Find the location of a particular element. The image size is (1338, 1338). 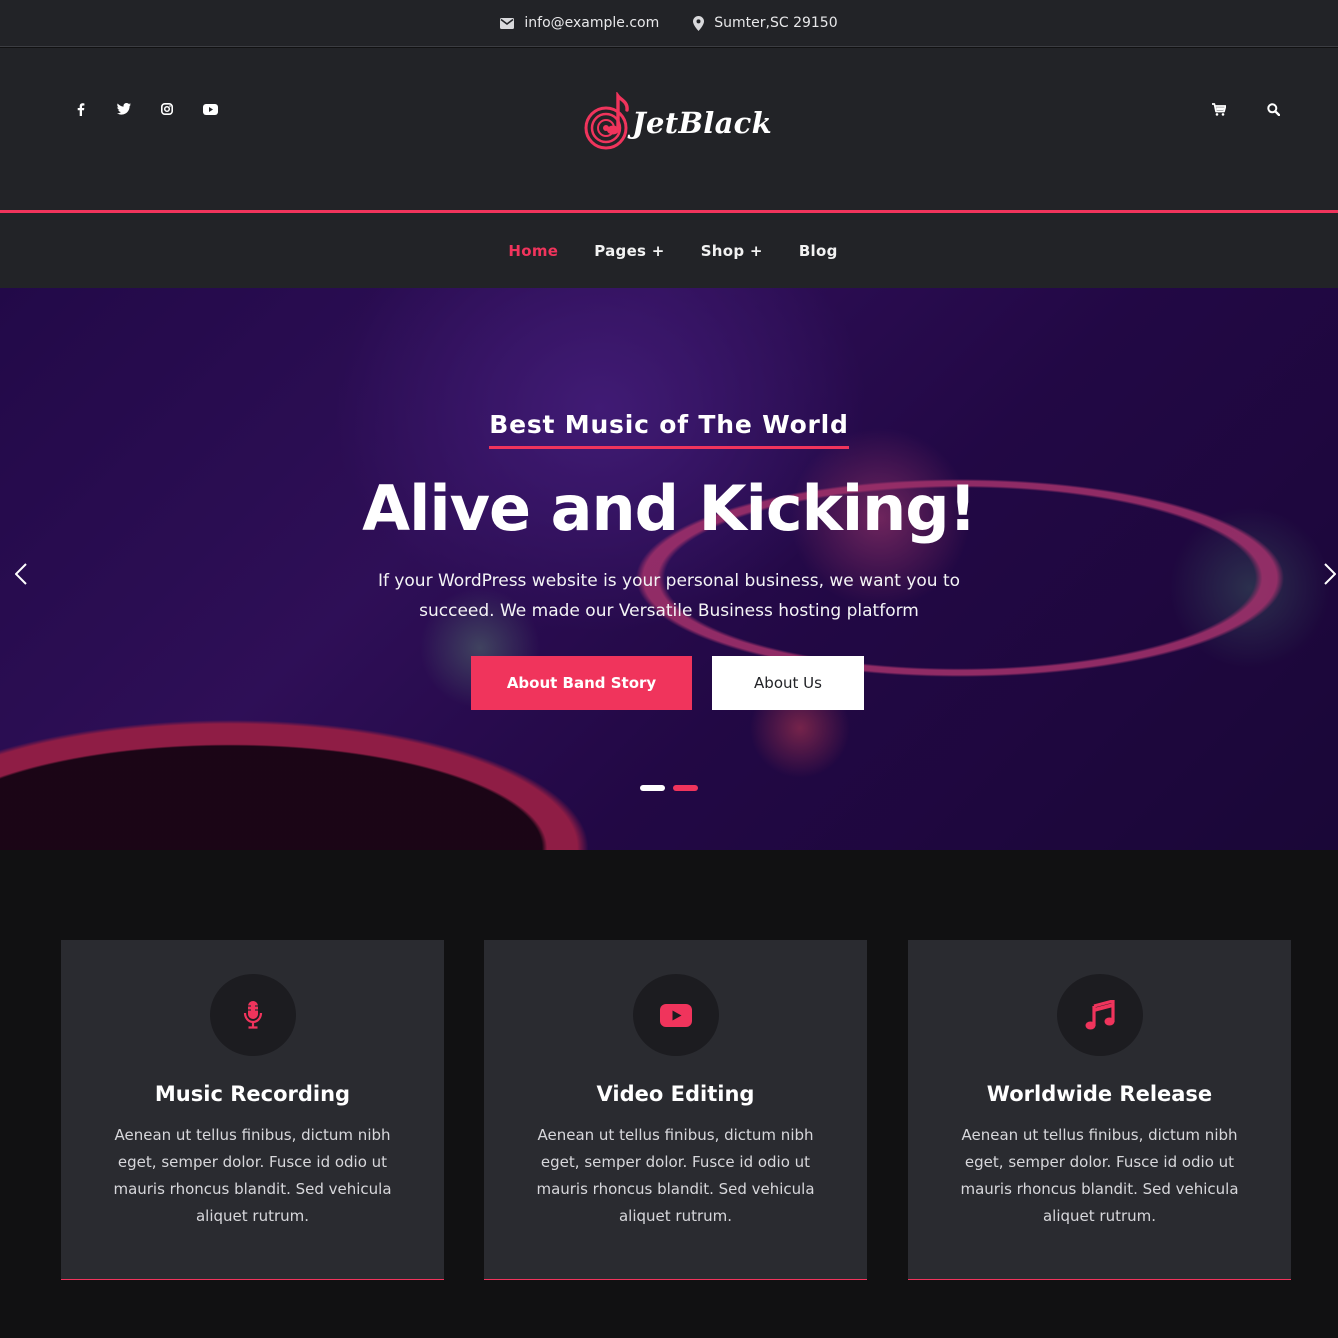

instagram-icon is located at coordinates (167, 109).